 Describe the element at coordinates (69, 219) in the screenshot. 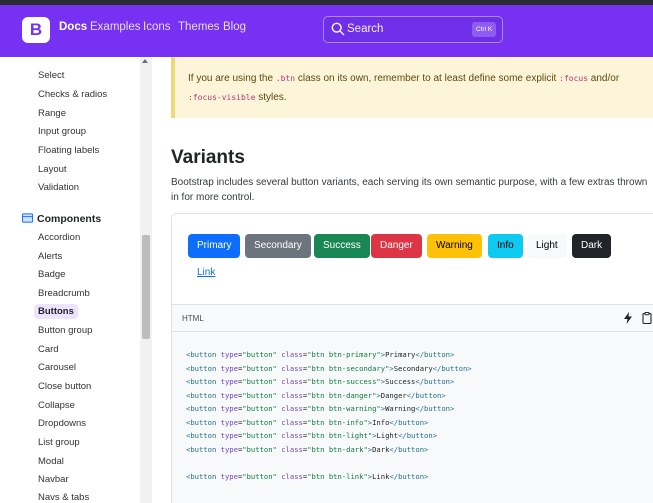

I see `sidebar-heading-label: Components` at that location.